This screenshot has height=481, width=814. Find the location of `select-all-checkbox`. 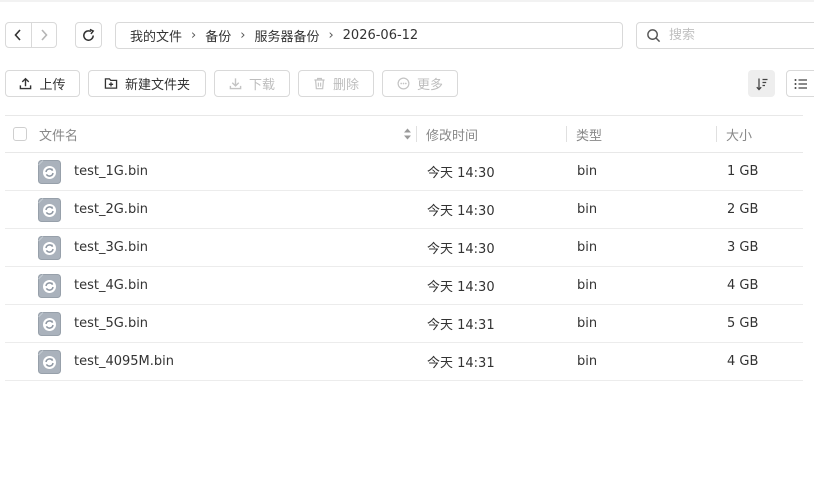

select-all-checkbox is located at coordinates (20, 134).